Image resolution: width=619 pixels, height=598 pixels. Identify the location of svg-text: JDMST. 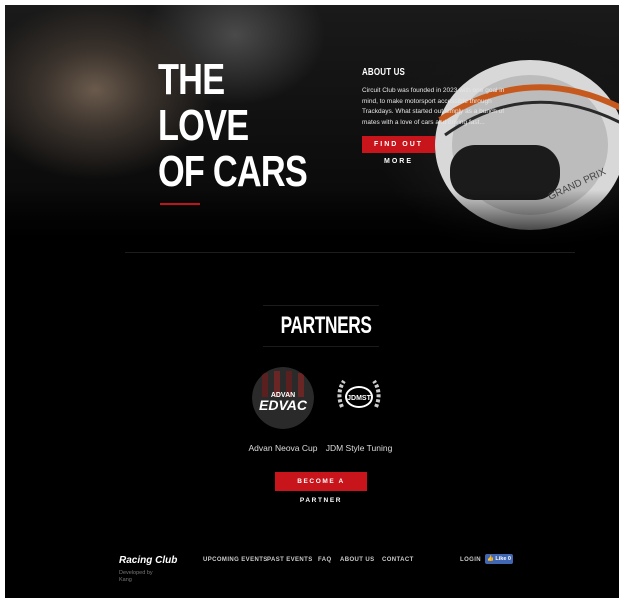
(359, 398).